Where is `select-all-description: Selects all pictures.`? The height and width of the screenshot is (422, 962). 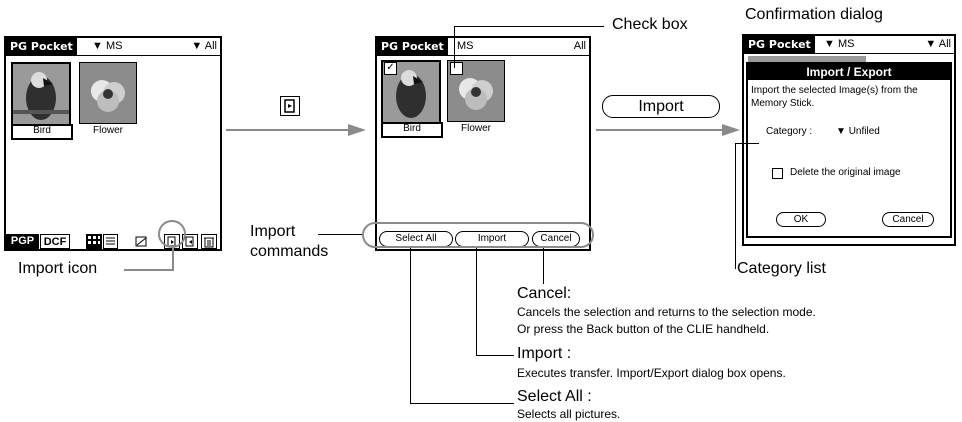 select-all-description: Selects all pictures. is located at coordinates (569, 414).